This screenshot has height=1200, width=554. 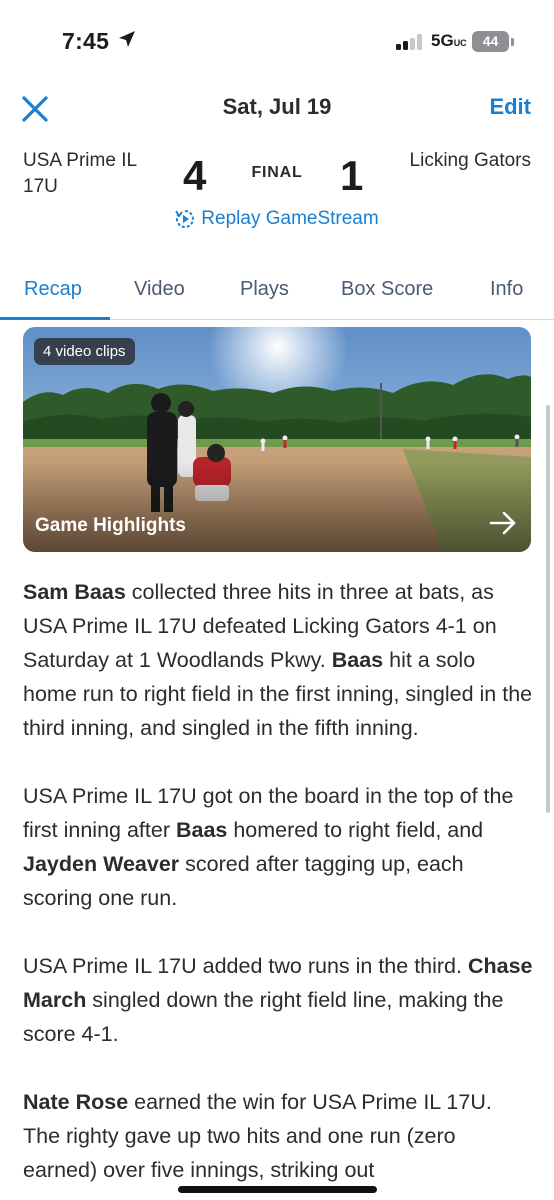 What do you see at coordinates (510, 107) in the screenshot?
I see `edit-button: Edit` at bounding box center [510, 107].